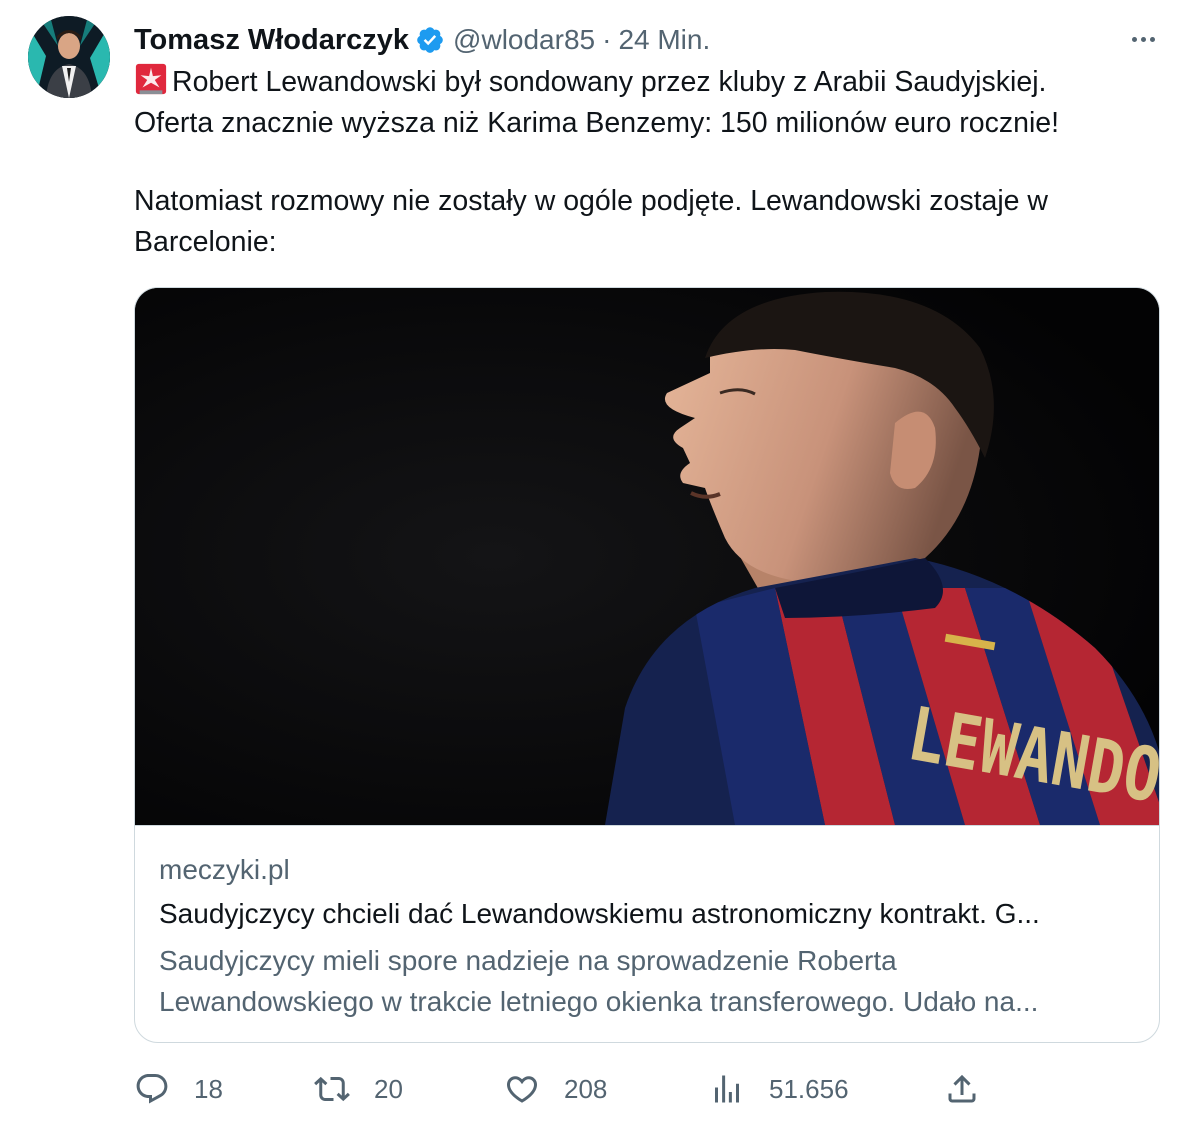  What do you see at coordinates (647, 825) in the screenshot?
I see `card-divider` at bounding box center [647, 825].